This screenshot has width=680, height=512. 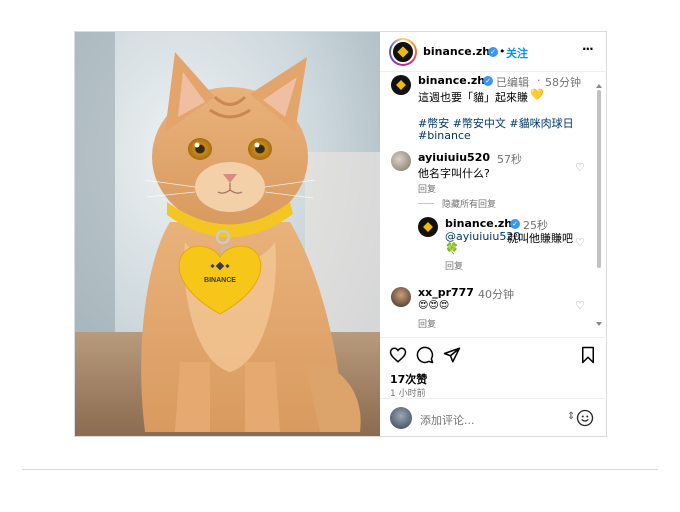 I want to click on comment-time: 57秒, so click(x=509, y=159).